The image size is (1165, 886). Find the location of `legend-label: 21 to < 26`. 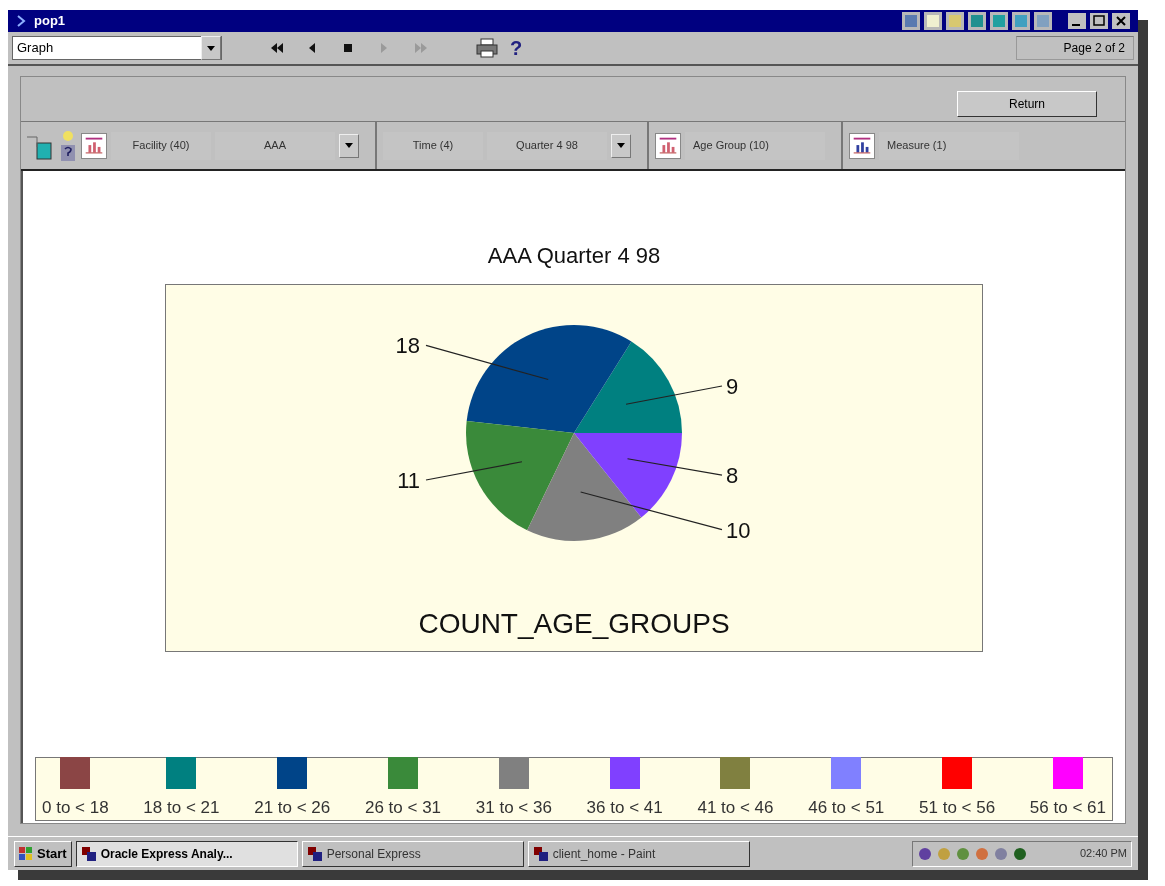

legend-label: 21 to < 26 is located at coordinates (292, 807).